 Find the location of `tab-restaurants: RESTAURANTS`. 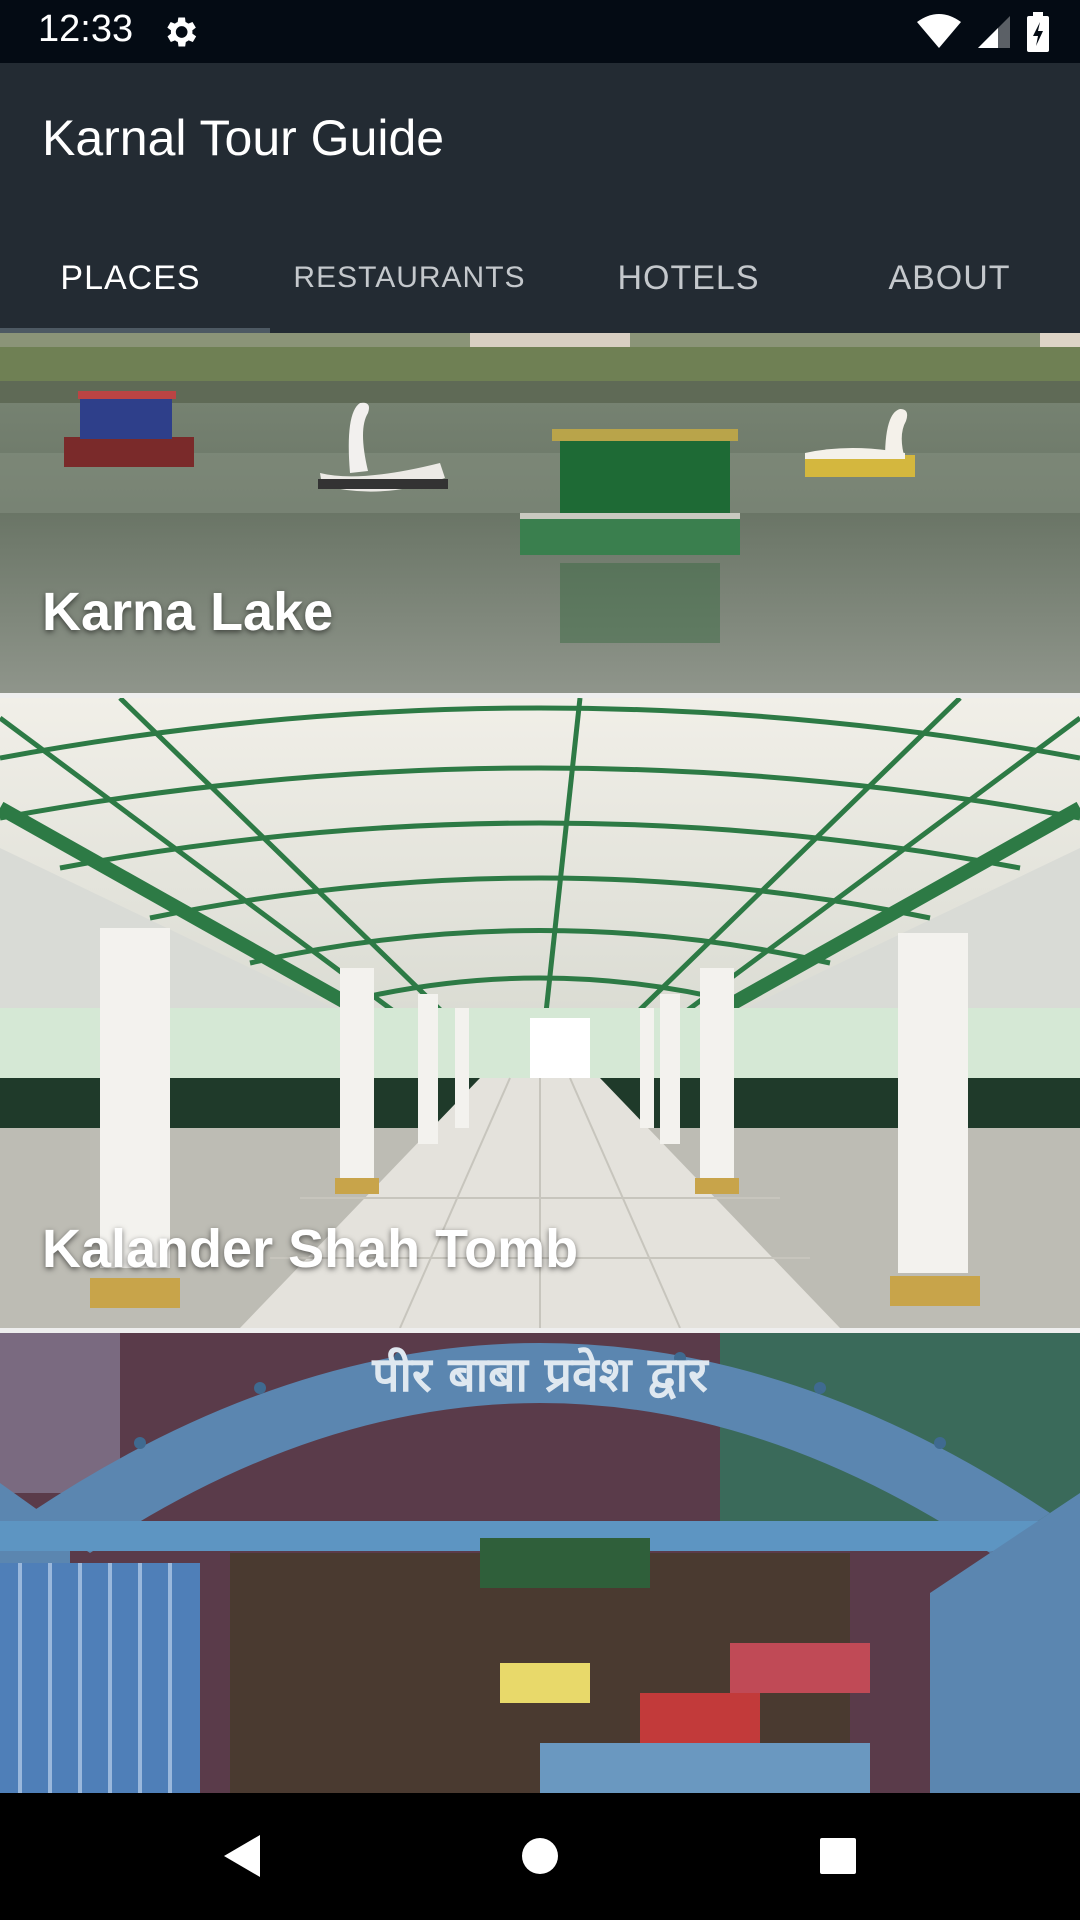

tab-restaurants: RESTAURANTS is located at coordinates (409, 278).